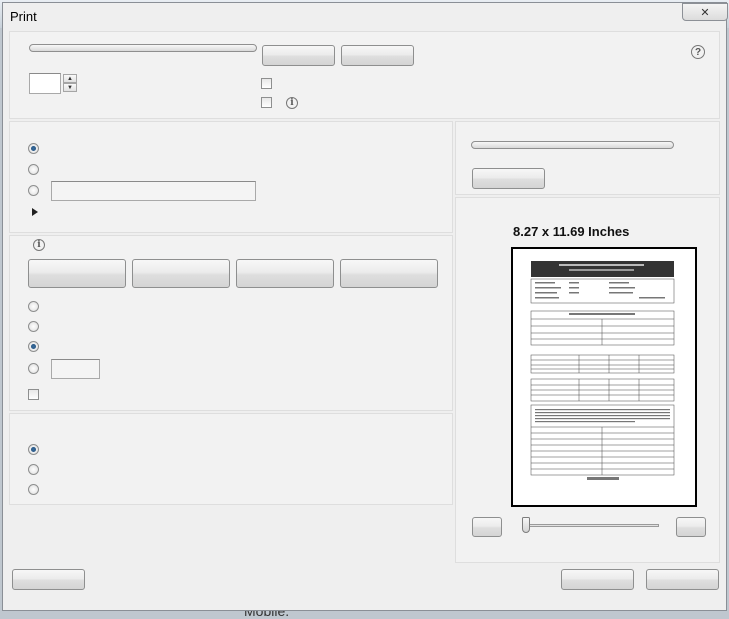 The image size is (729, 619). What do you see at coordinates (23, 16) in the screenshot?
I see `dialog-title: Print` at bounding box center [23, 16].